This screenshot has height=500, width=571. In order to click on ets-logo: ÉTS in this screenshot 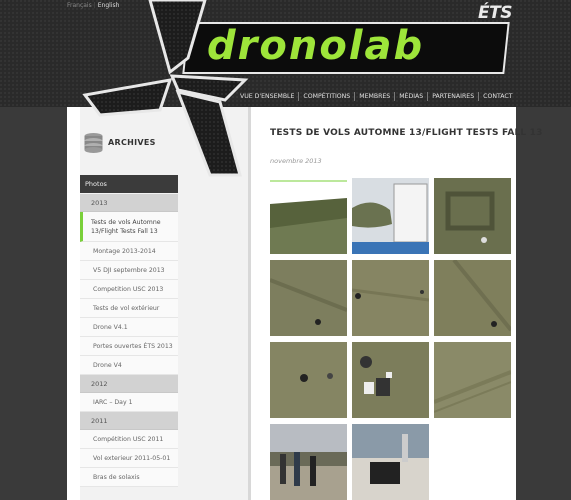, I will do `click(495, 13)`.